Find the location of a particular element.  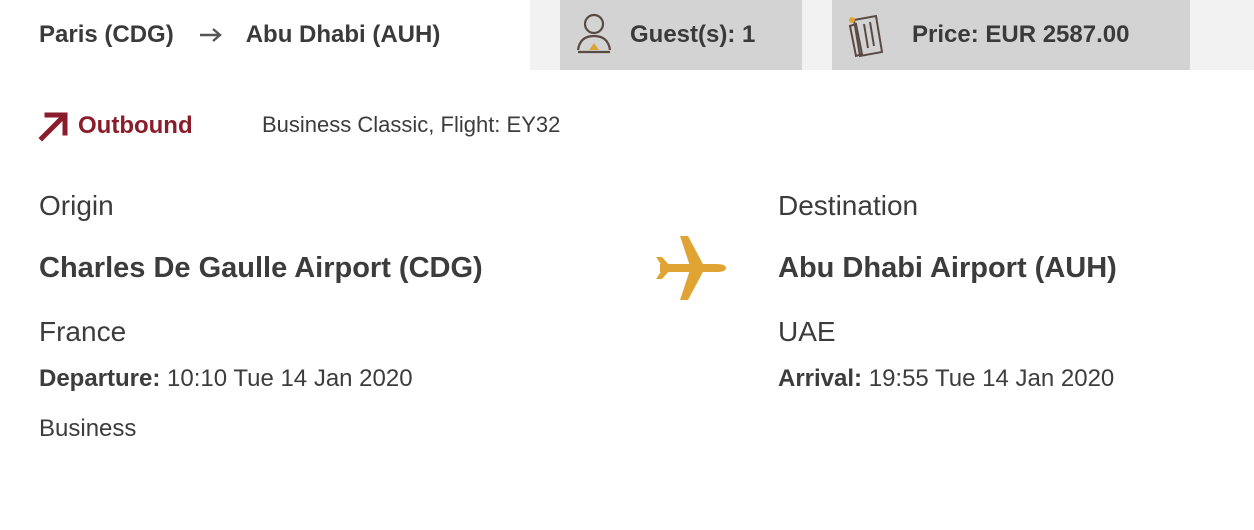

destination-airport: Abu Dhabi Airport (AUH) is located at coordinates (947, 268).